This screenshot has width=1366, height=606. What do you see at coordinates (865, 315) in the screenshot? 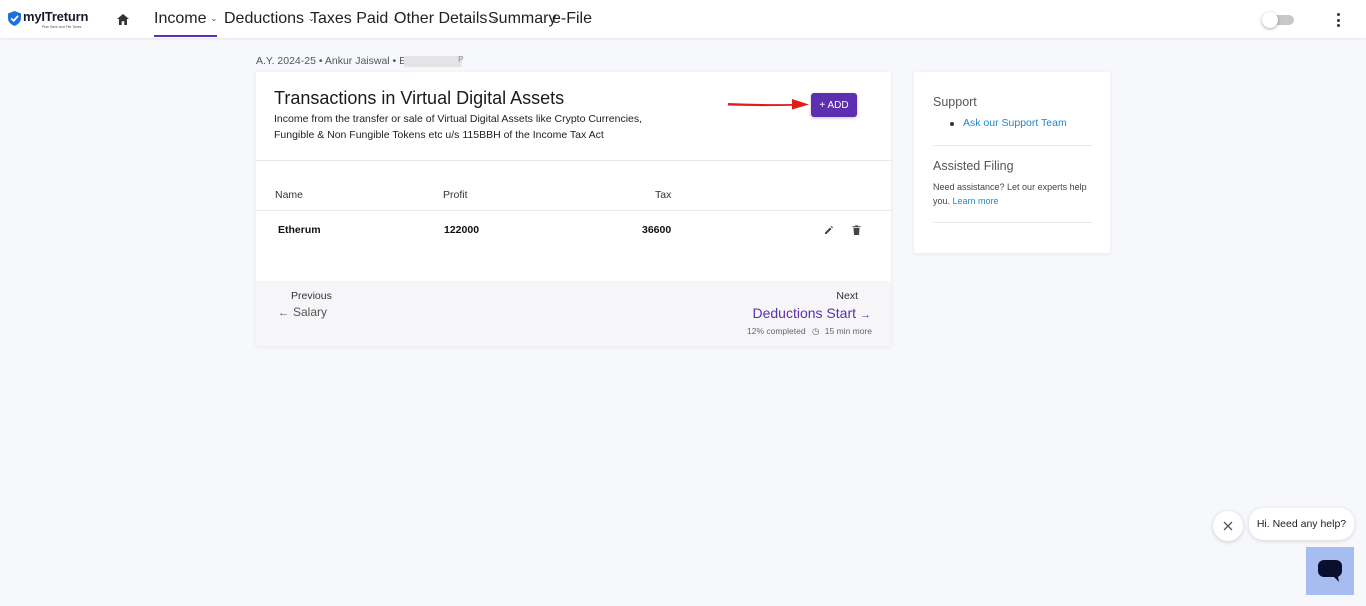
I see `arrow-right-icon: →` at bounding box center [865, 315].